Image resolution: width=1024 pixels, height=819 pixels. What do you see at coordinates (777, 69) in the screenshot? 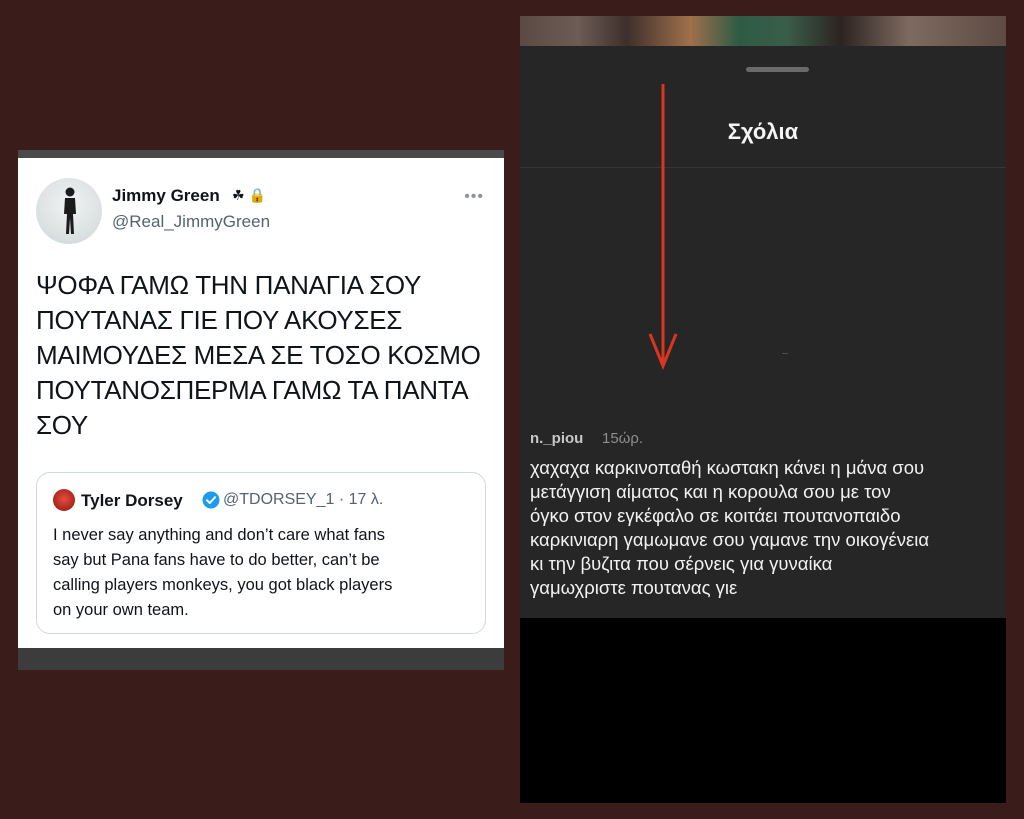
I see `drag-handle` at bounding box center [777, 69].